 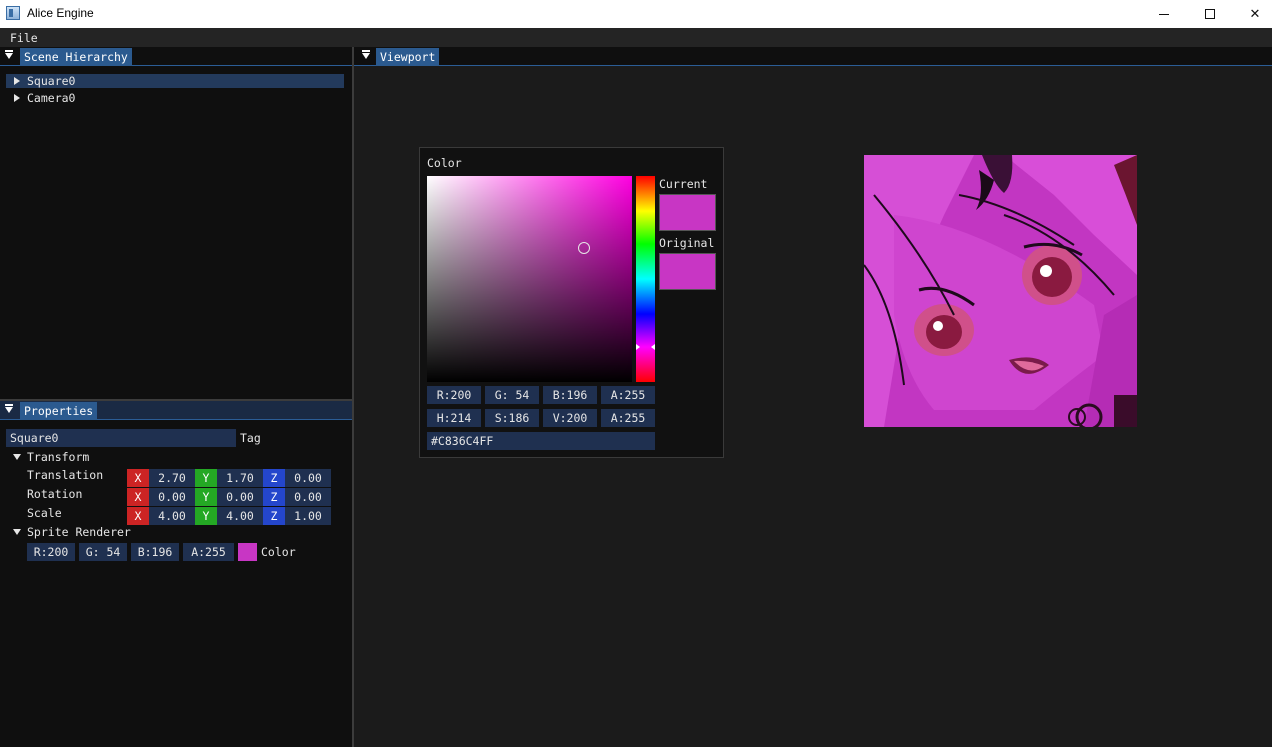 What do you see at coordinates (1255, 14) in the screenshot?
I see `close-icon: ✕` at bounding box center [1255, 14].